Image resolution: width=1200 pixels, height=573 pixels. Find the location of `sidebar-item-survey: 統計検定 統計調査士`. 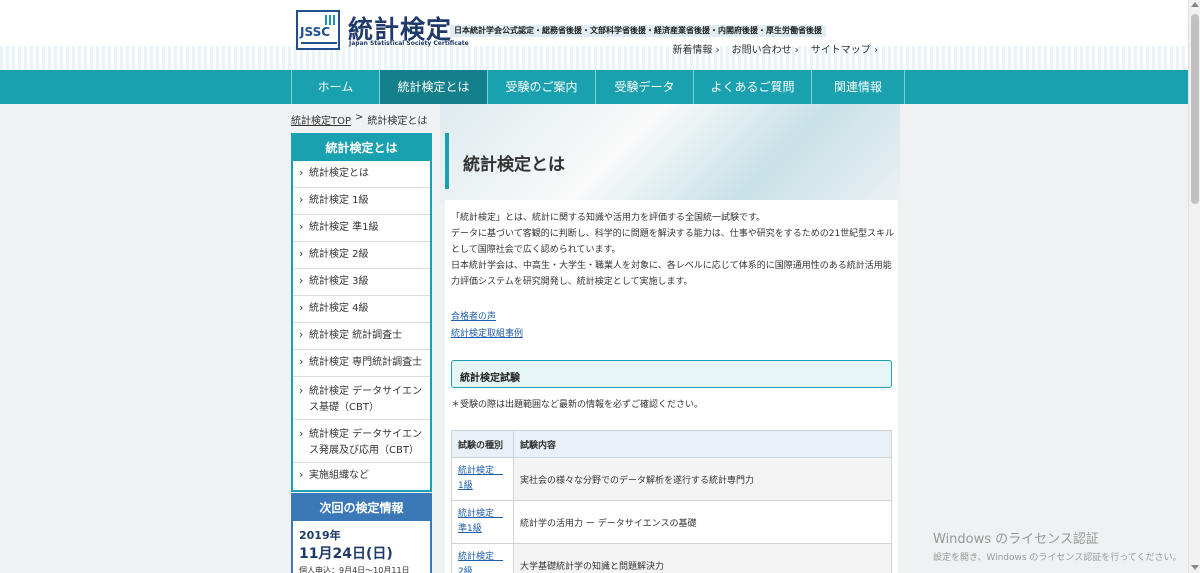

sidebar-item-survey: 統計検定 統計調査士 is located at coordinates (361, 336).